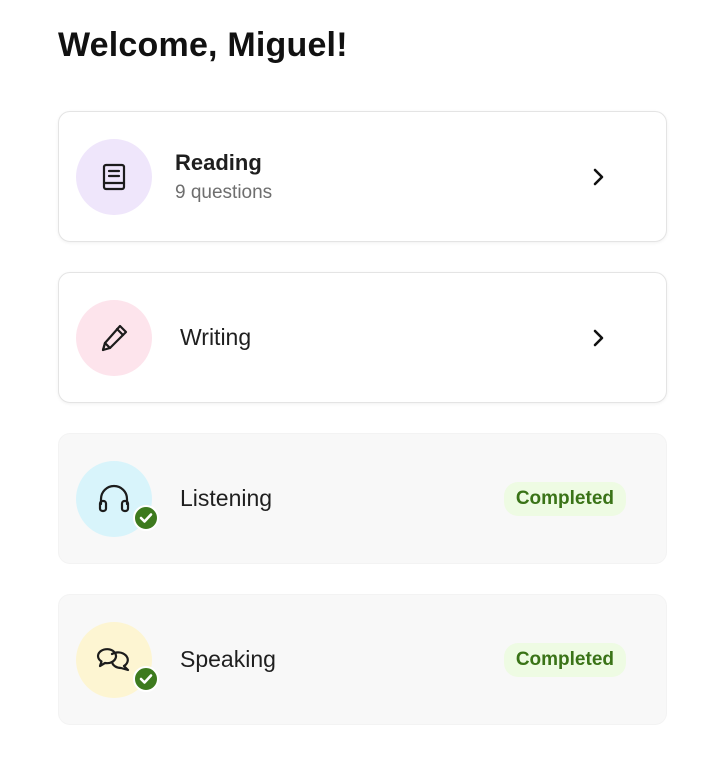  I want to click on section-title: Speaking, so click(228, 659).